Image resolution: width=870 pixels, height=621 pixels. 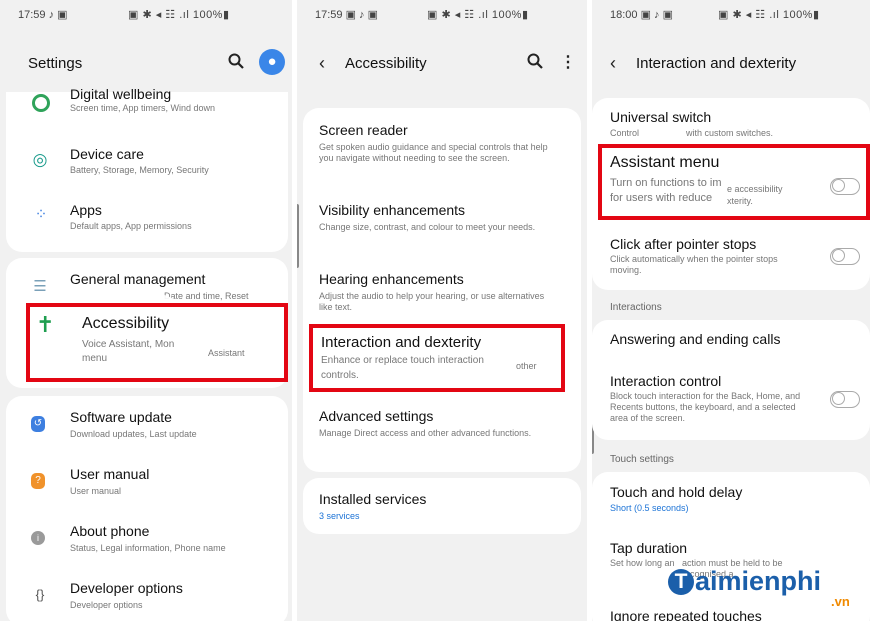 What do you see at coordinates (716, 63) in the screenshot?
I see `page-title: Interaction and dexterity` at bounding box center [716, 63].